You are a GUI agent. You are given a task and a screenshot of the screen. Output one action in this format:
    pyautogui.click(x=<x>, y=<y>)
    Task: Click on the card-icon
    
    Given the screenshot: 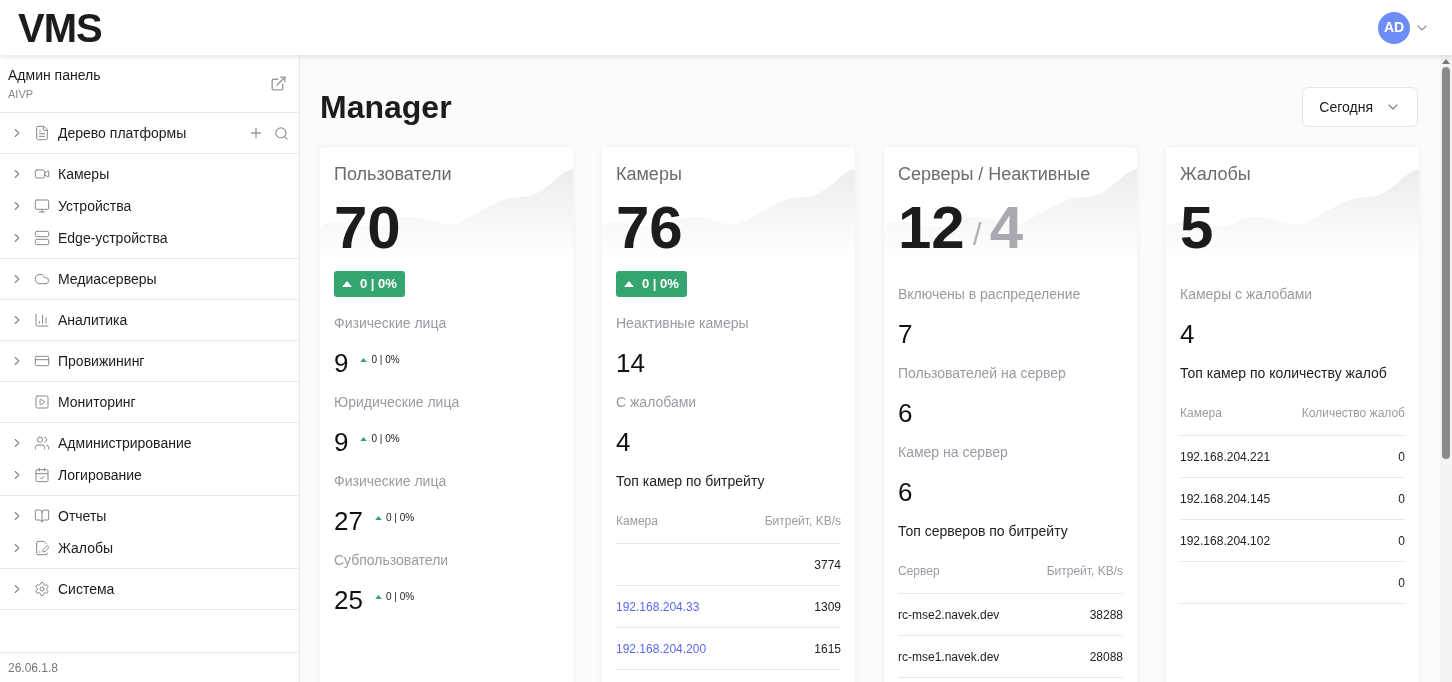 What is the action you would take?
    pyautogui.click(x=42, y=361)
    